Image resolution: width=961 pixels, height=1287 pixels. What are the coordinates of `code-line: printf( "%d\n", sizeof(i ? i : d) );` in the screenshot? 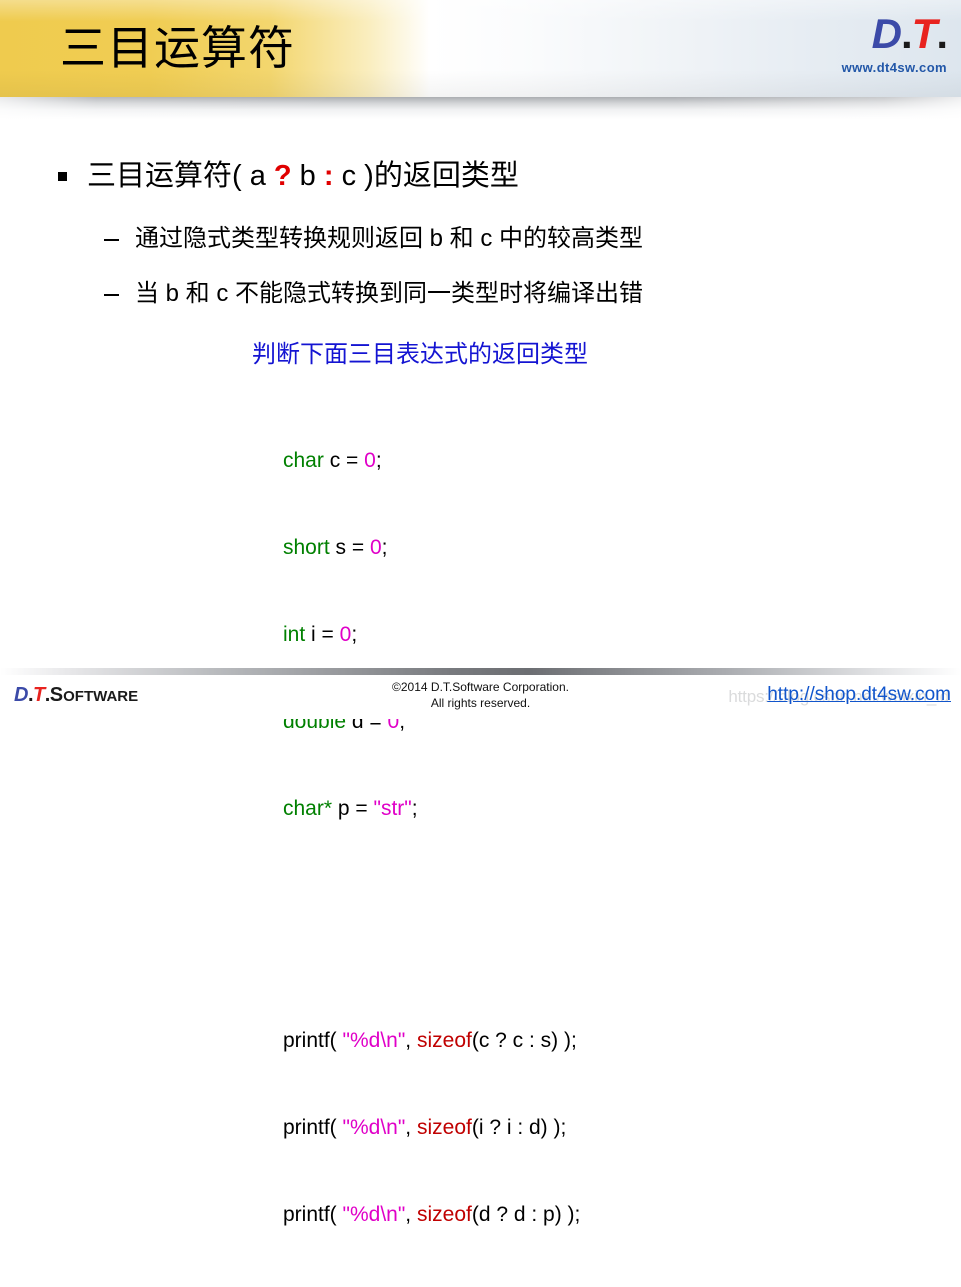 It's located at (431, 1127).